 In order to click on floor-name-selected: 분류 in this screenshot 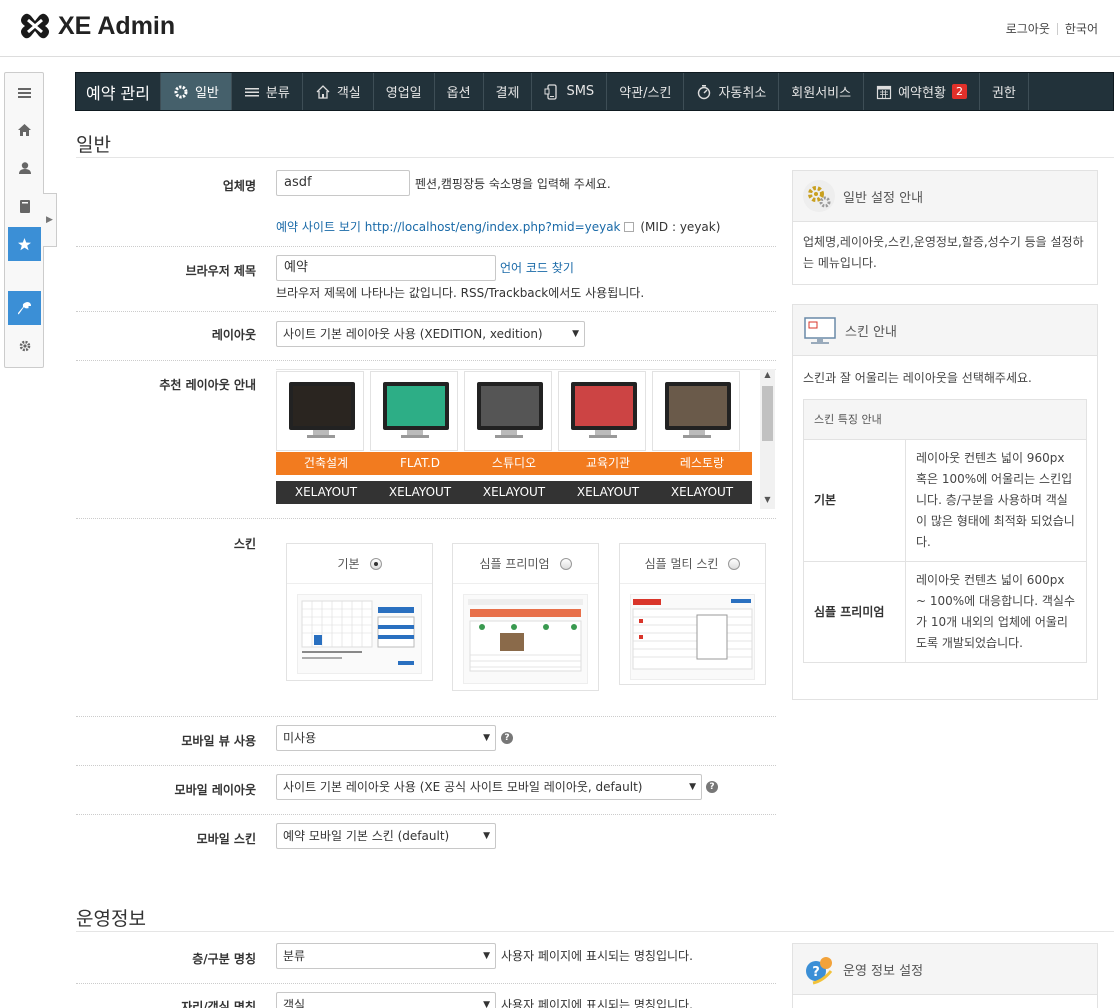, I will do `click(294, 956)`.